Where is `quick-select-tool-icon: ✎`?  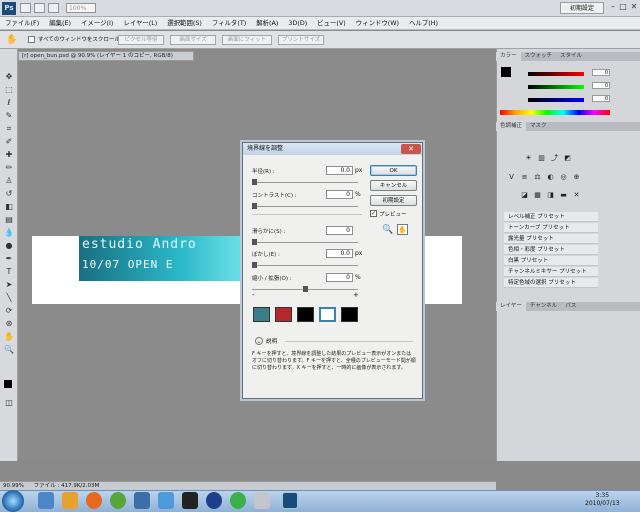 quick-select-tool-icon: ✎ is located at coordinates (9, 115).